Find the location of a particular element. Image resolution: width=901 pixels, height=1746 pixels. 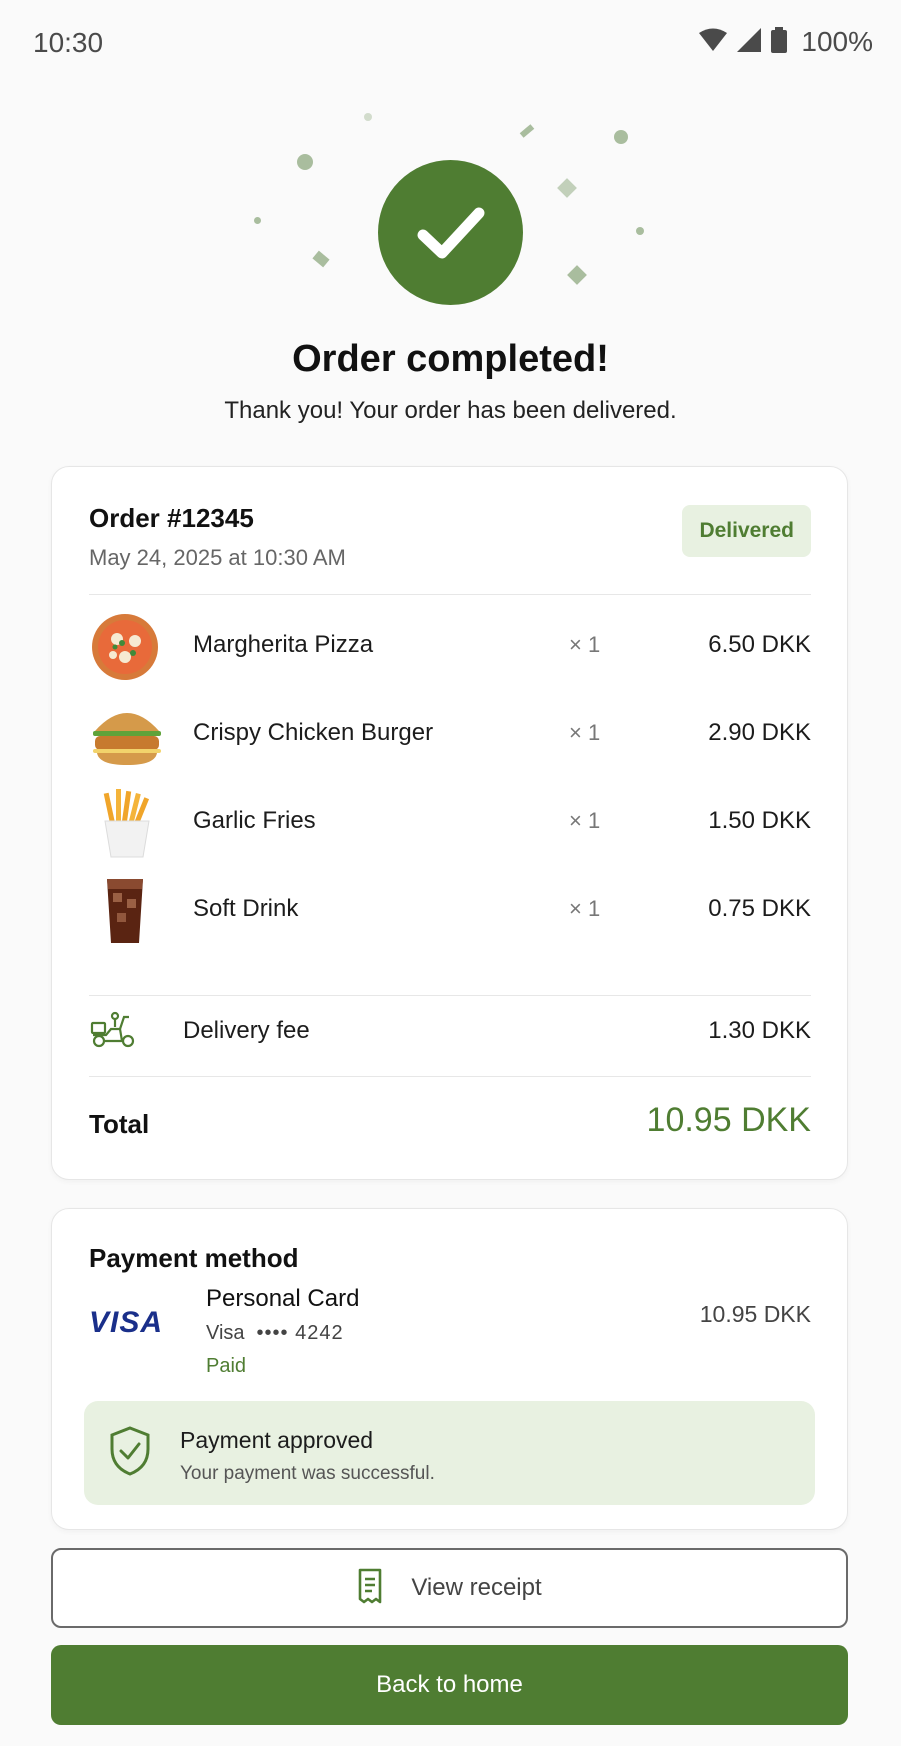

approved-subtitle: Your payment was successful. is located at coordinates (307, 1473).